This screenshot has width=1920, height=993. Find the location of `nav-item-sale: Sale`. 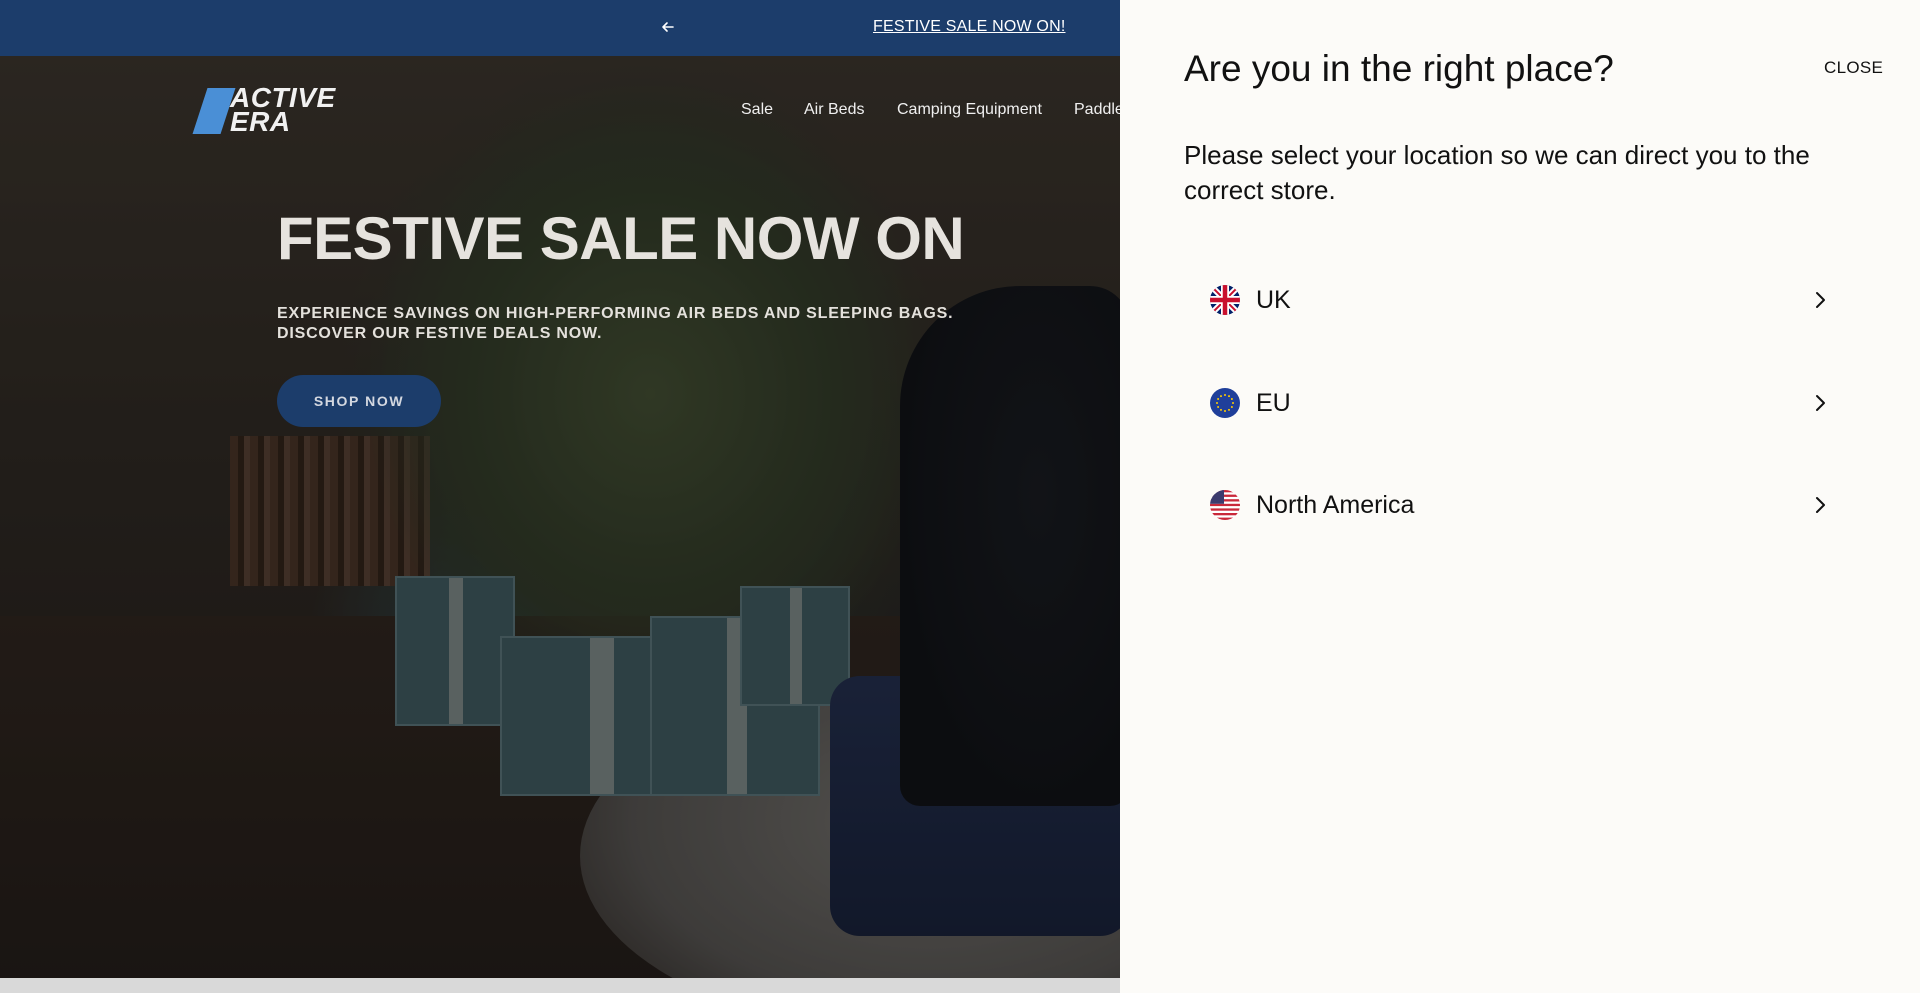

nav-item-sale: Sale is located at coordinates (757, 110).